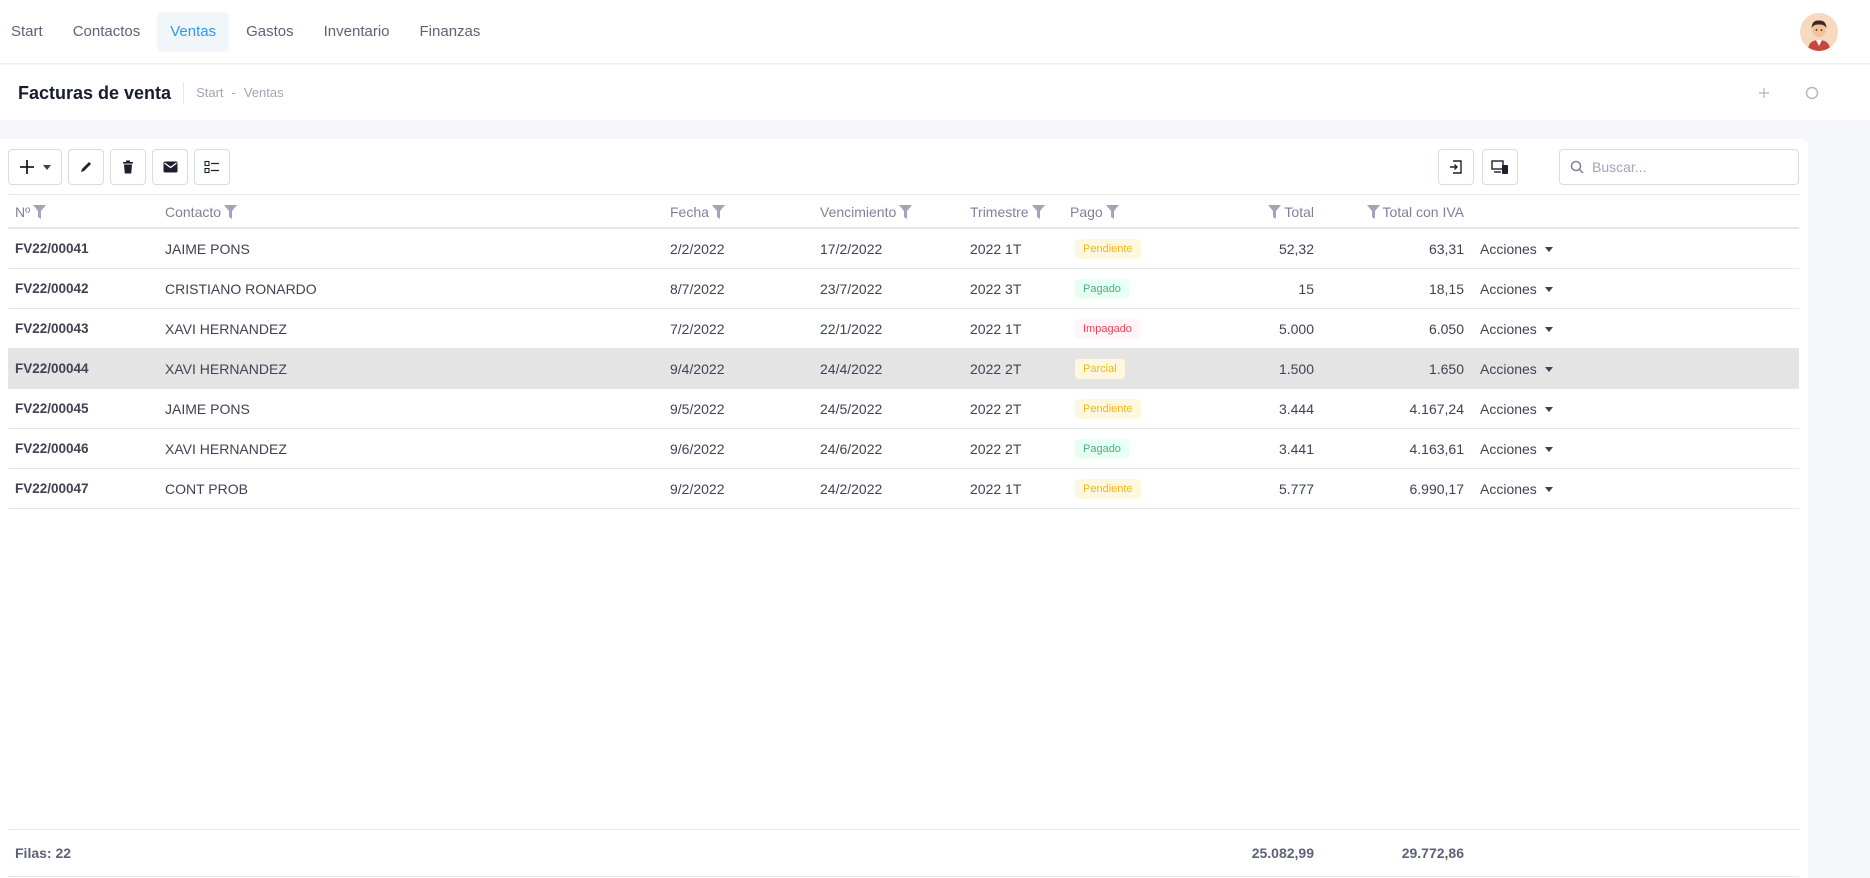 This screenshot has width=1870, height=878. What do you see at coordinates (209, 92) in the screenshot?
I see `breadcrumb-start: Start` at bounding box center [209, 92].